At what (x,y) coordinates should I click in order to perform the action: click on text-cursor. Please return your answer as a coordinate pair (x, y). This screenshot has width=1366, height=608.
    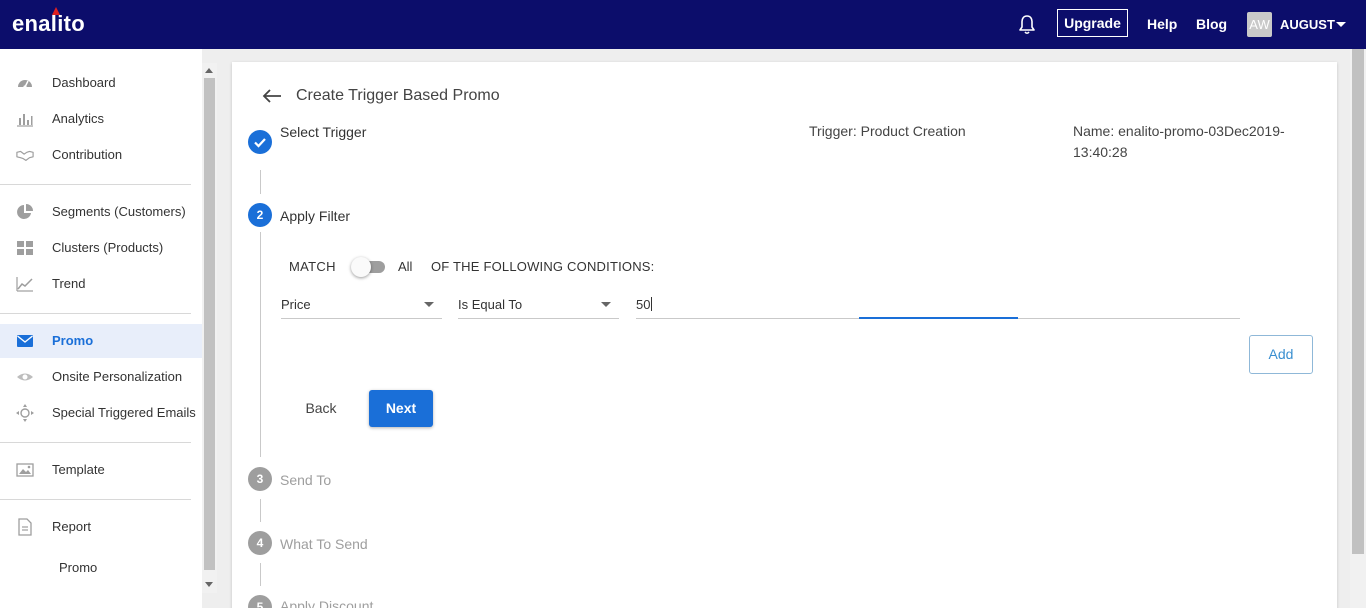
    Looking at the image, I should click on (652, 304).